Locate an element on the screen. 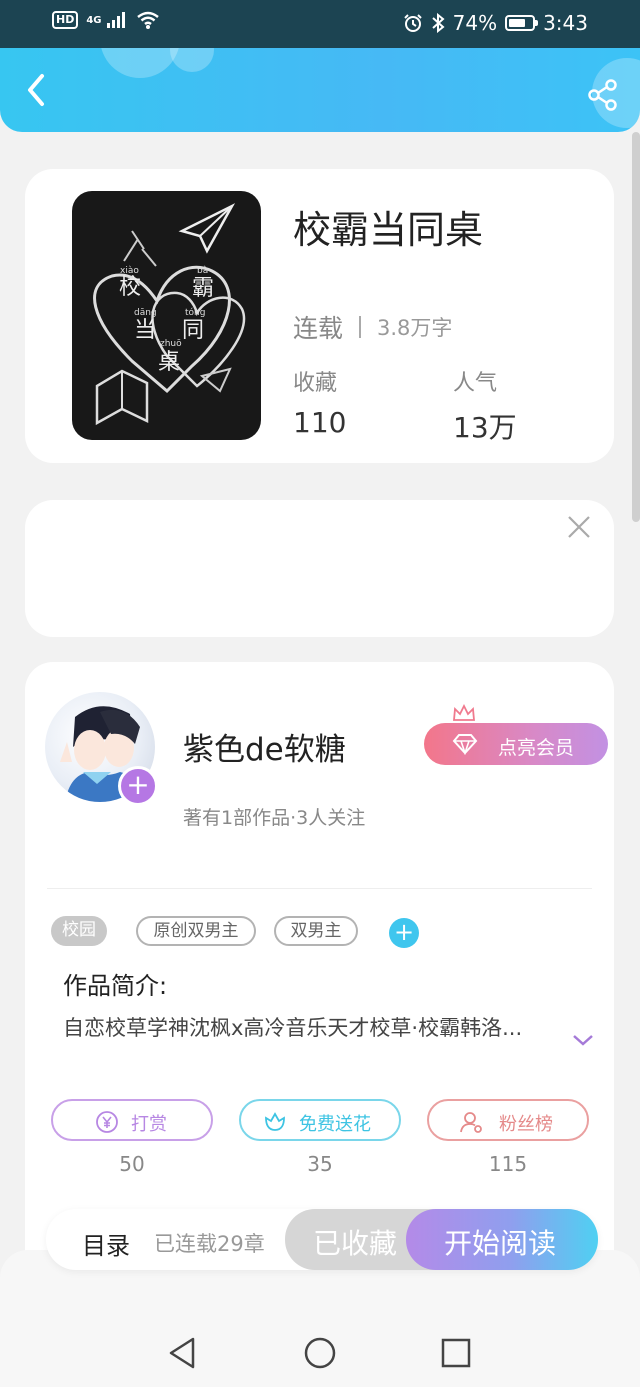 This screenshot has width=640, height=1387. network-label: 4G is located at coordinates (94, 20).